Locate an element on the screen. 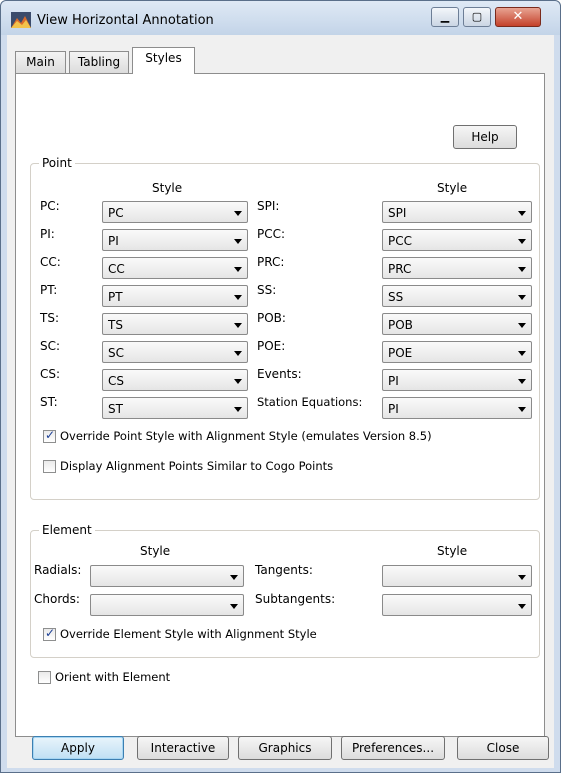  prc-style-select: PRC is located at coordinates (457, 268).